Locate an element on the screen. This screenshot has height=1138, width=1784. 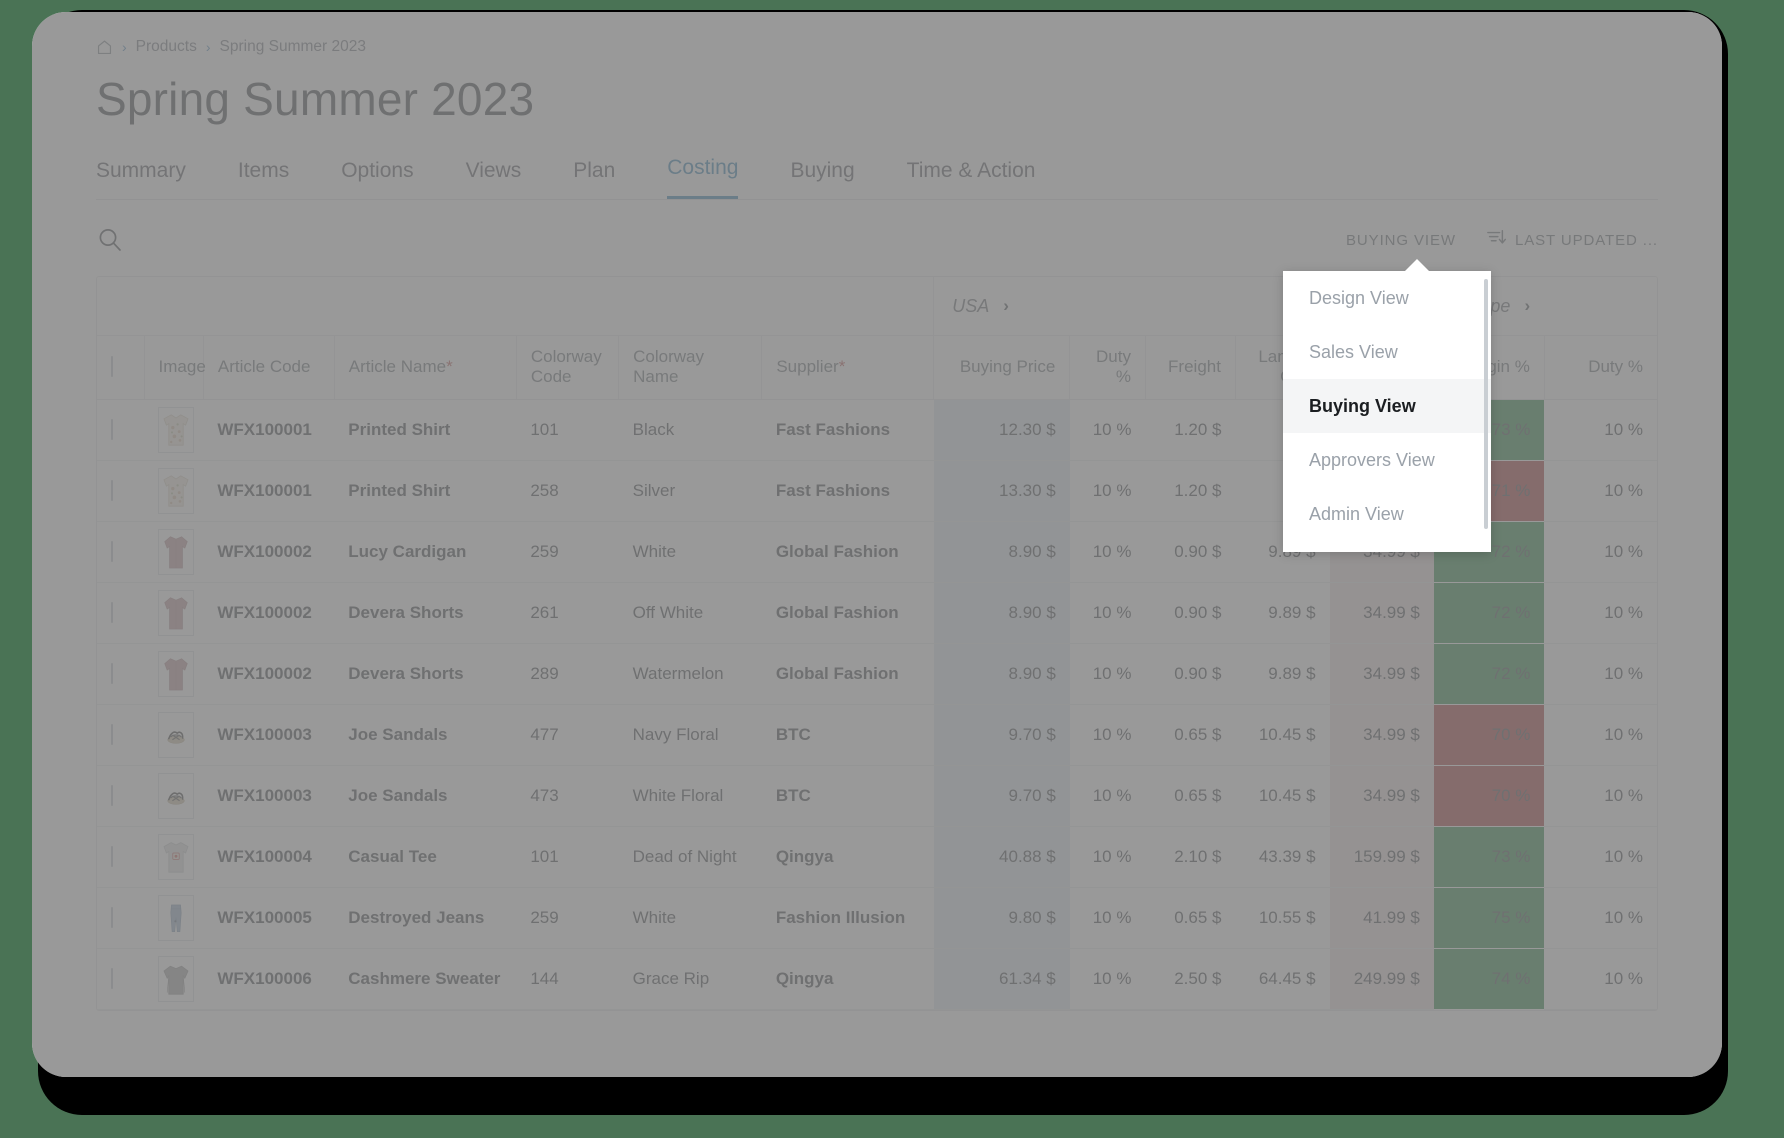
col-freight: Freight is located at coordinates (1190, 367).